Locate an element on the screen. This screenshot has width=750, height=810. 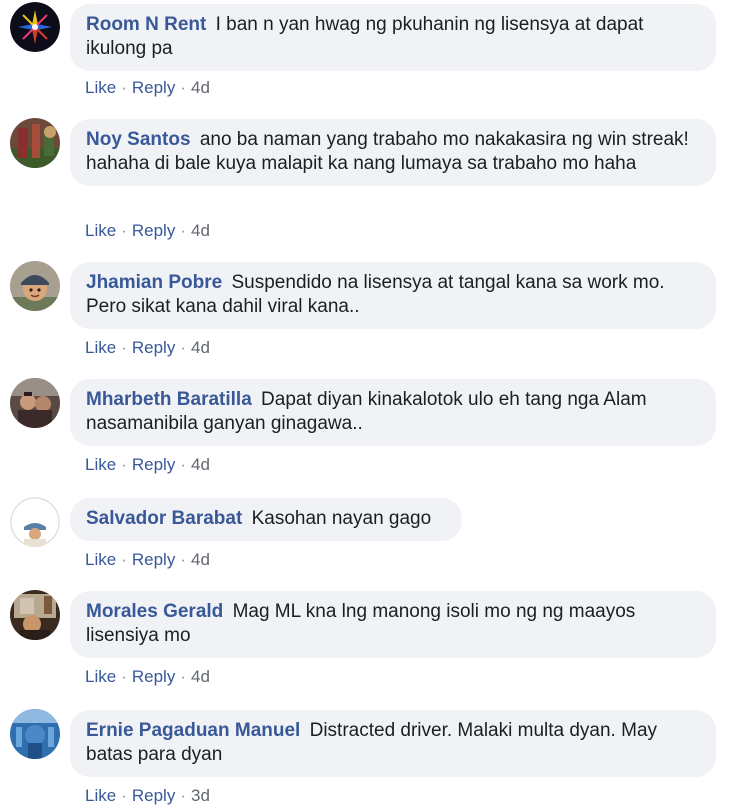
comment-author: Mharbeth Baratilla is located at coordinates (169, 399).